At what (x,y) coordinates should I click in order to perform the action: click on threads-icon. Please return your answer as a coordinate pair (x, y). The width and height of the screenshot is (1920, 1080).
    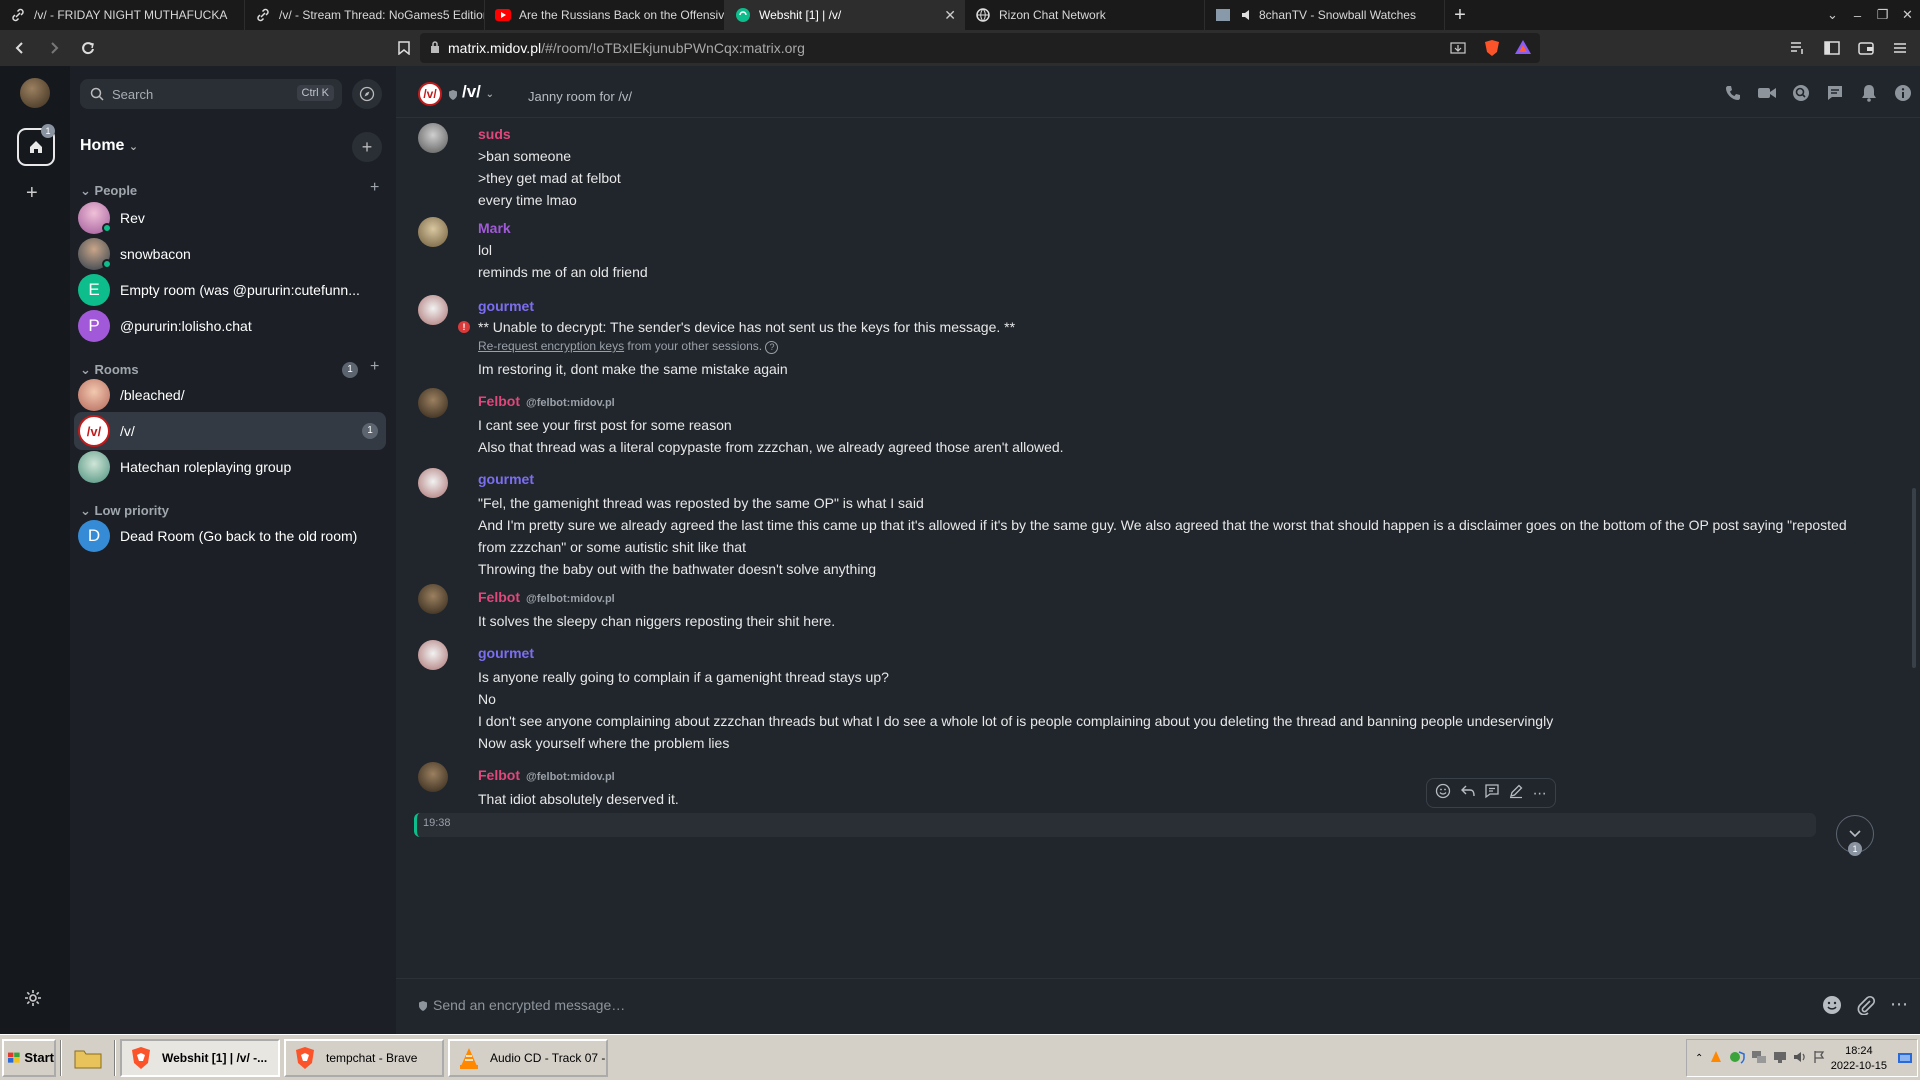
    Looking at the image, I should click on (1835, 93).